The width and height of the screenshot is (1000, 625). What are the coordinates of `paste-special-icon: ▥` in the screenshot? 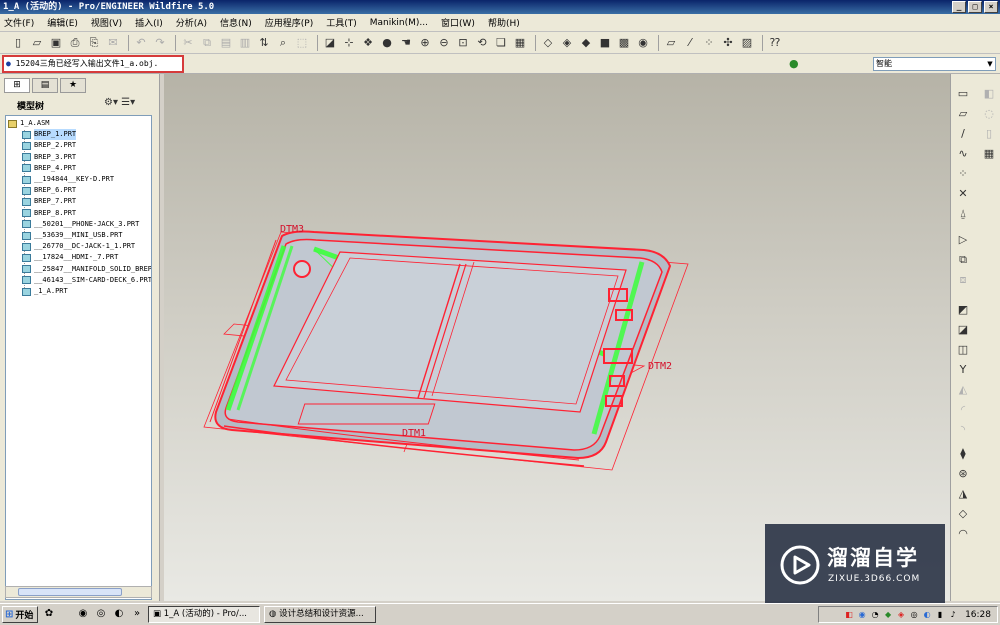 It's located at (245, 43).